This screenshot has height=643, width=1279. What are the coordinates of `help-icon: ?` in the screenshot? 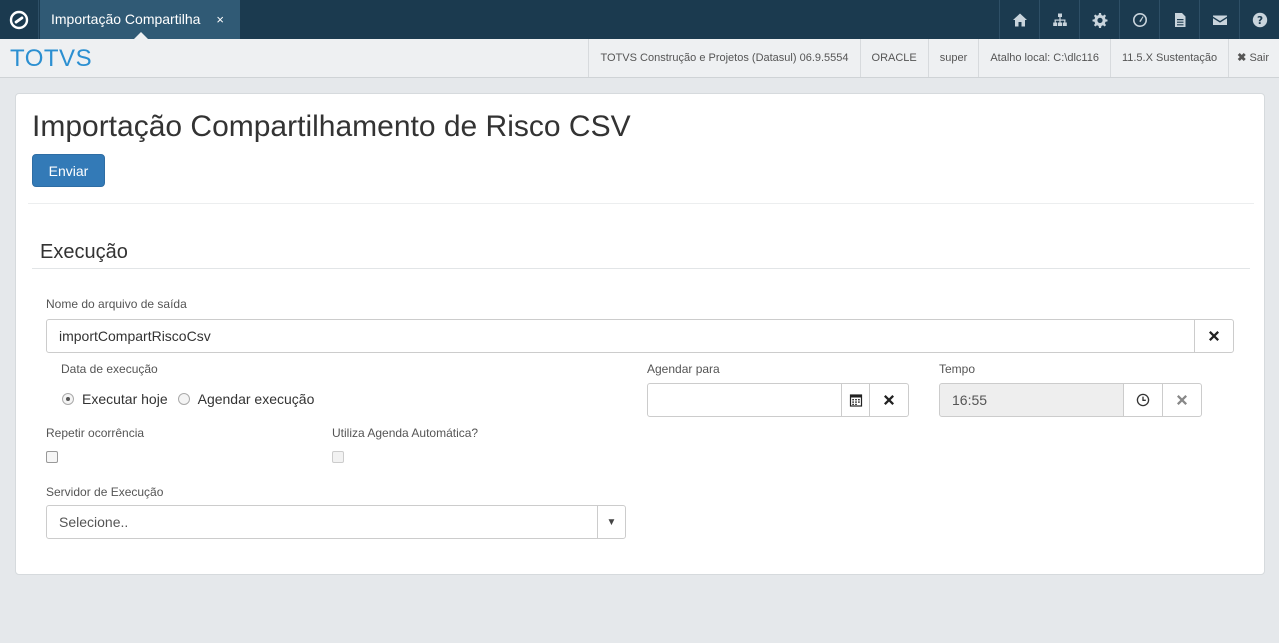 It's located at (1259, 19).